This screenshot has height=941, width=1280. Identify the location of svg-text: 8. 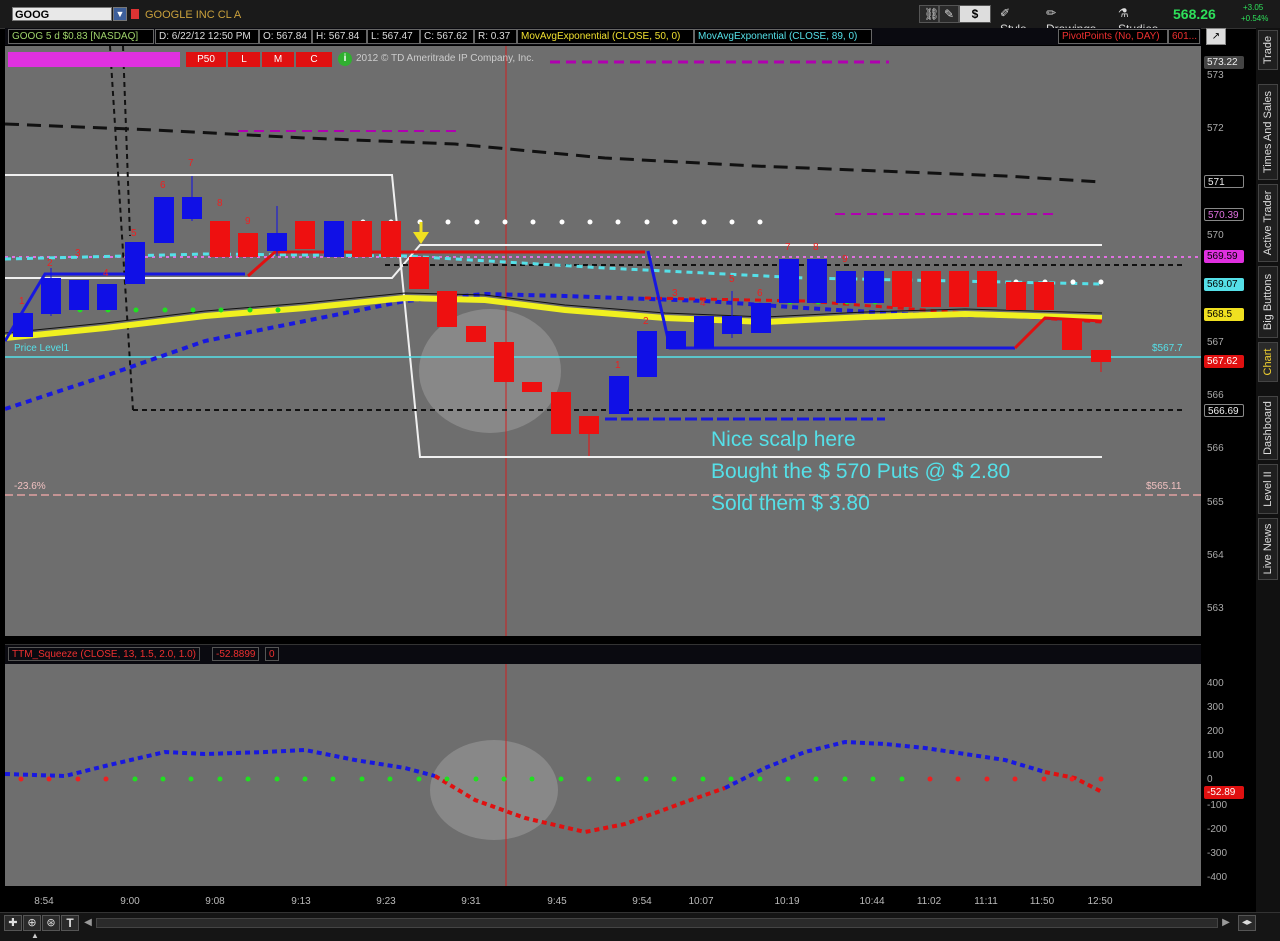
(220, 203).